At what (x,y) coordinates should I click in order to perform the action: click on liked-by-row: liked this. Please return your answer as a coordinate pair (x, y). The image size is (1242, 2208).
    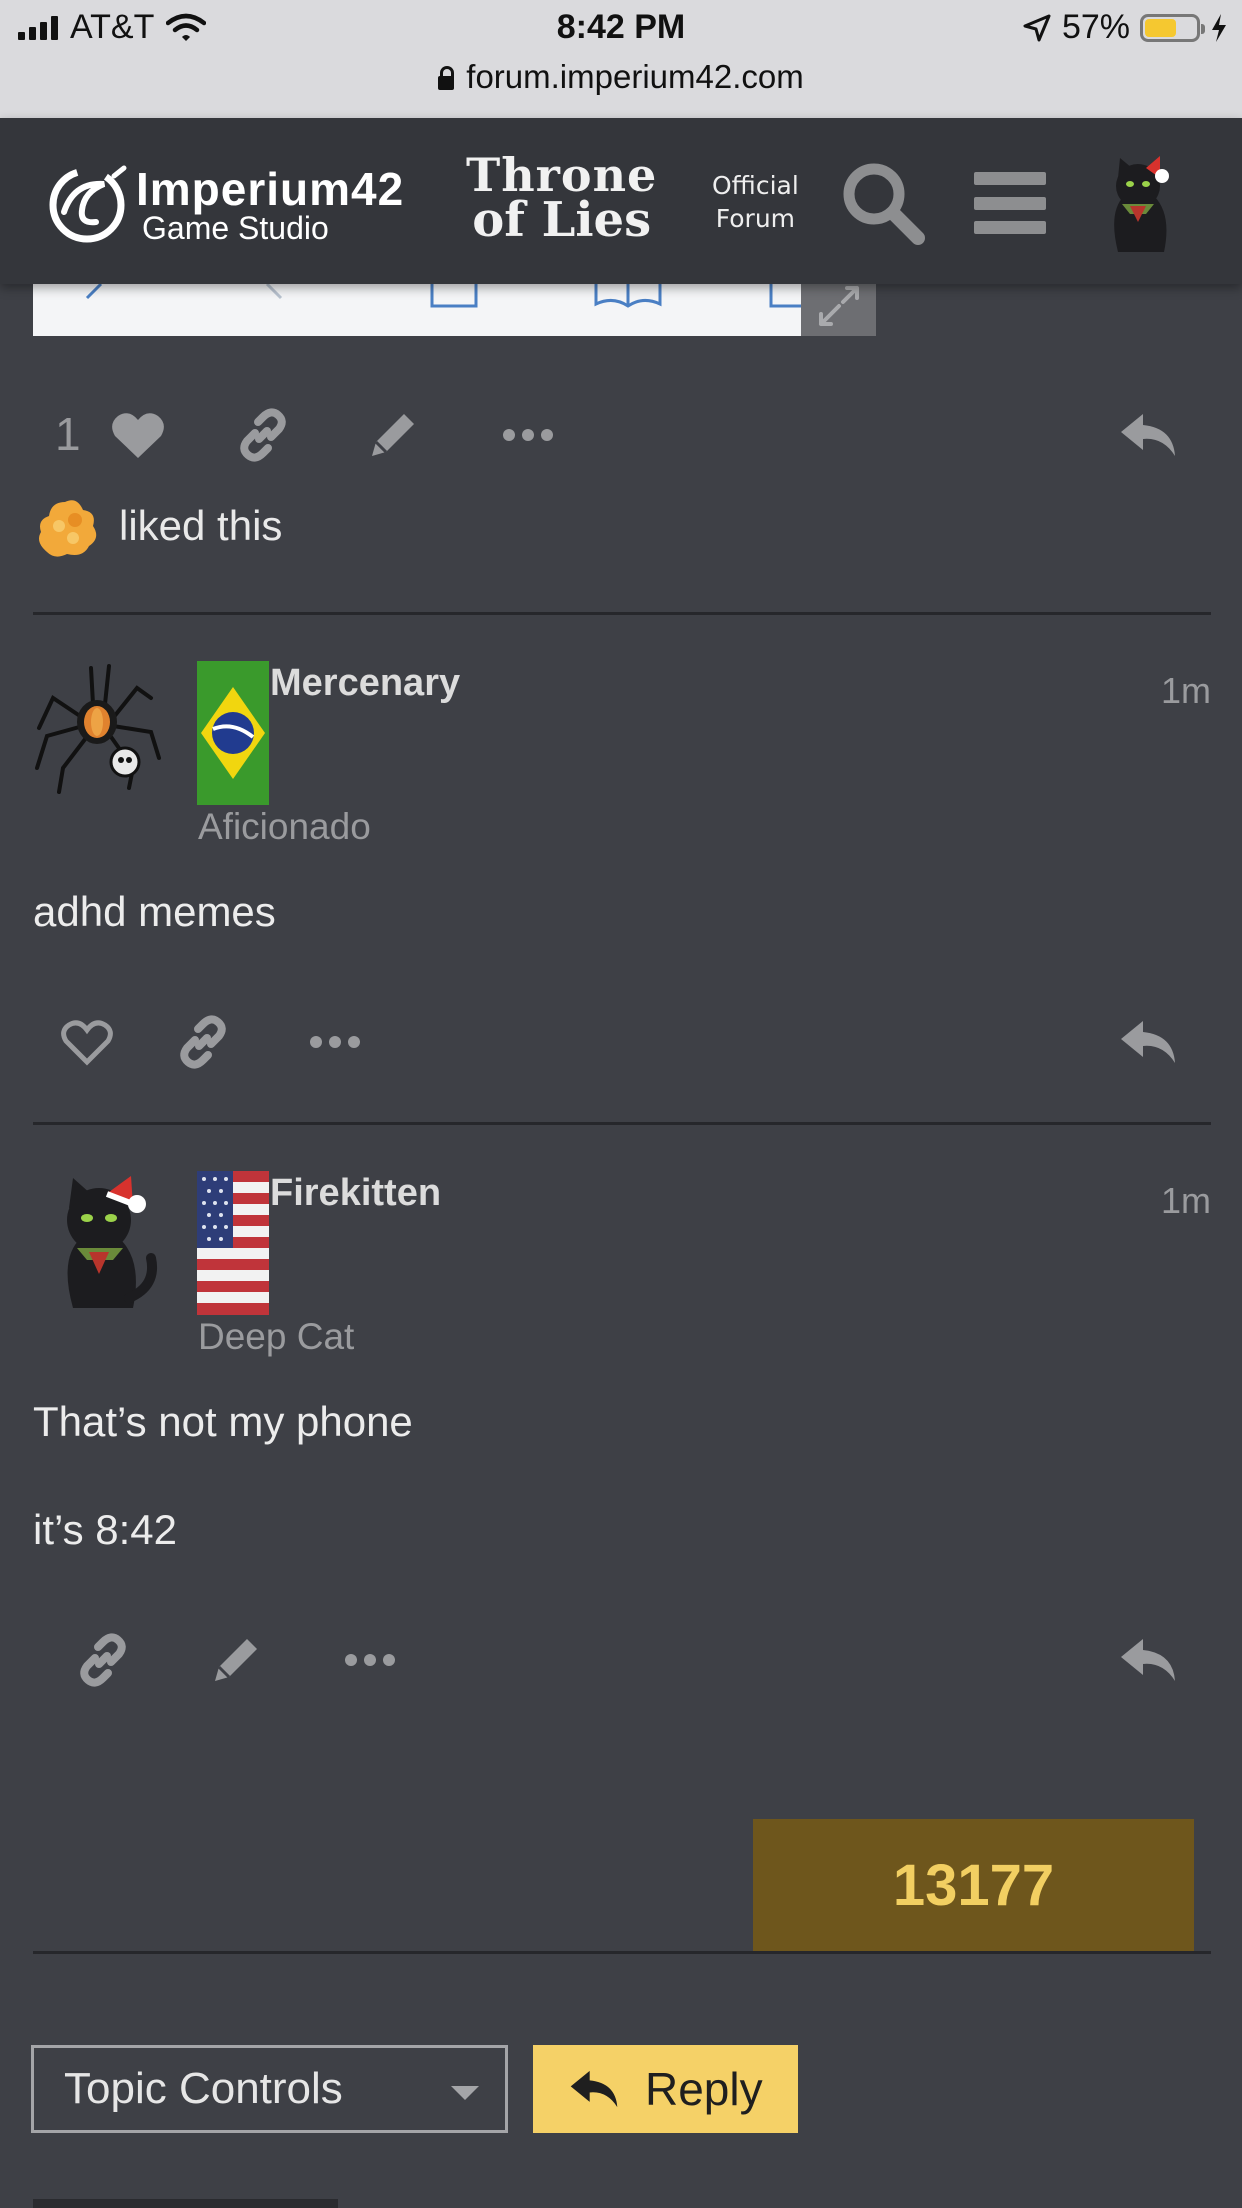
    Looking at the image, I should click on (157, 526).